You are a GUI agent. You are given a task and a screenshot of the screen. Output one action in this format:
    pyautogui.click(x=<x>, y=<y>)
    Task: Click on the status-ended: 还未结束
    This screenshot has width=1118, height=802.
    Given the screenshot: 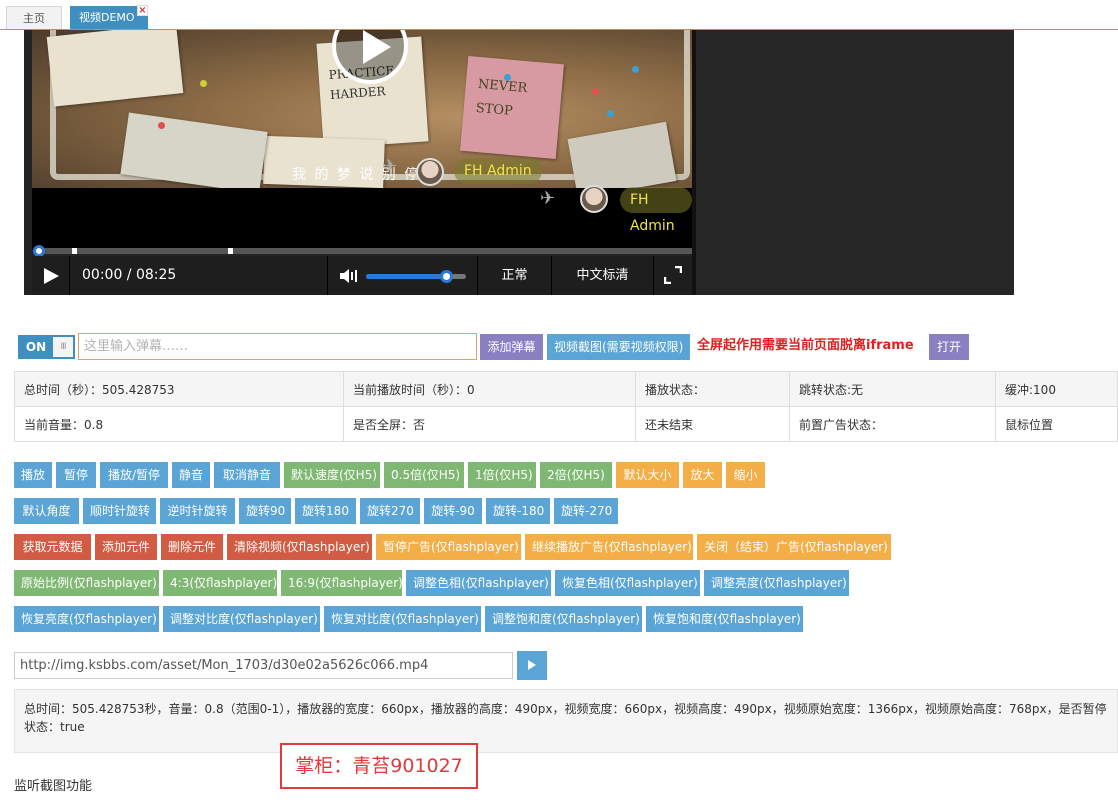 What is the action you would take?
    pyautogui.click(x=712, y=424)
    